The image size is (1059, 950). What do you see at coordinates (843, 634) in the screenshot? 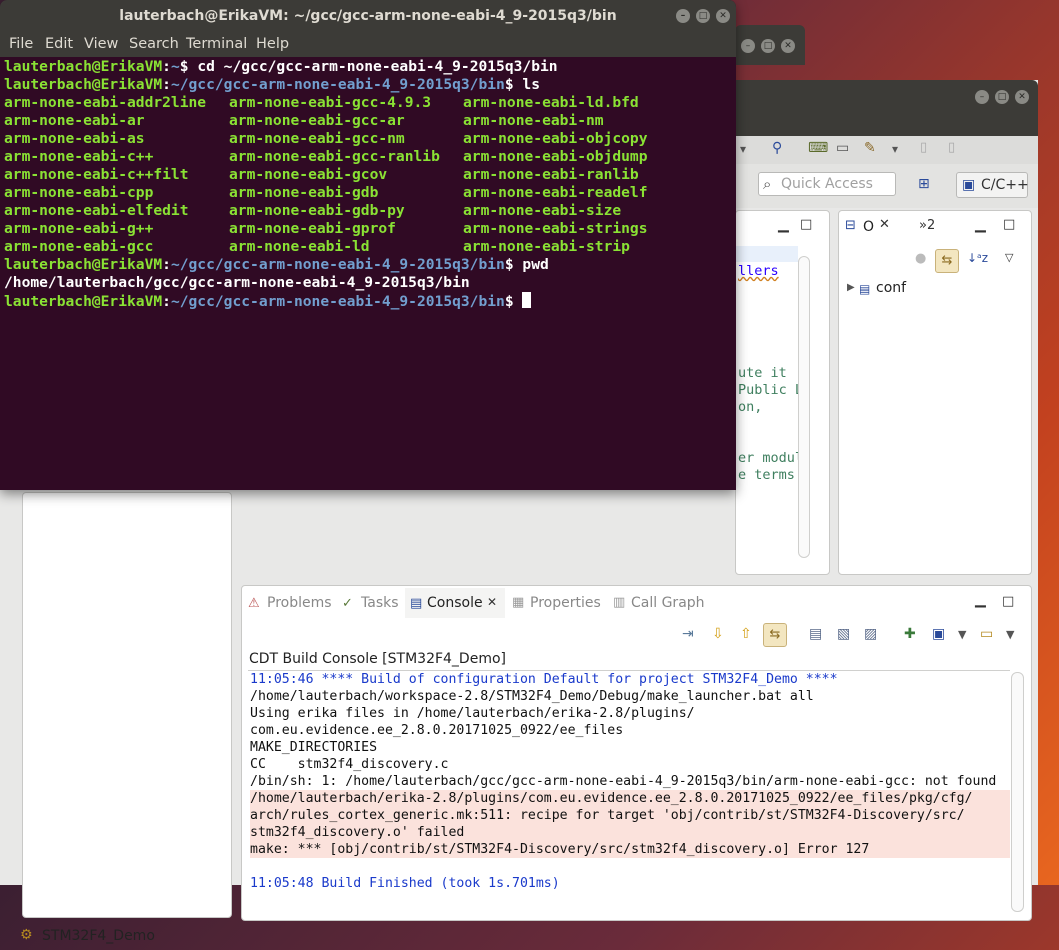
I see `word-wrap-icon: ▧` at bounding box center [843, 634].